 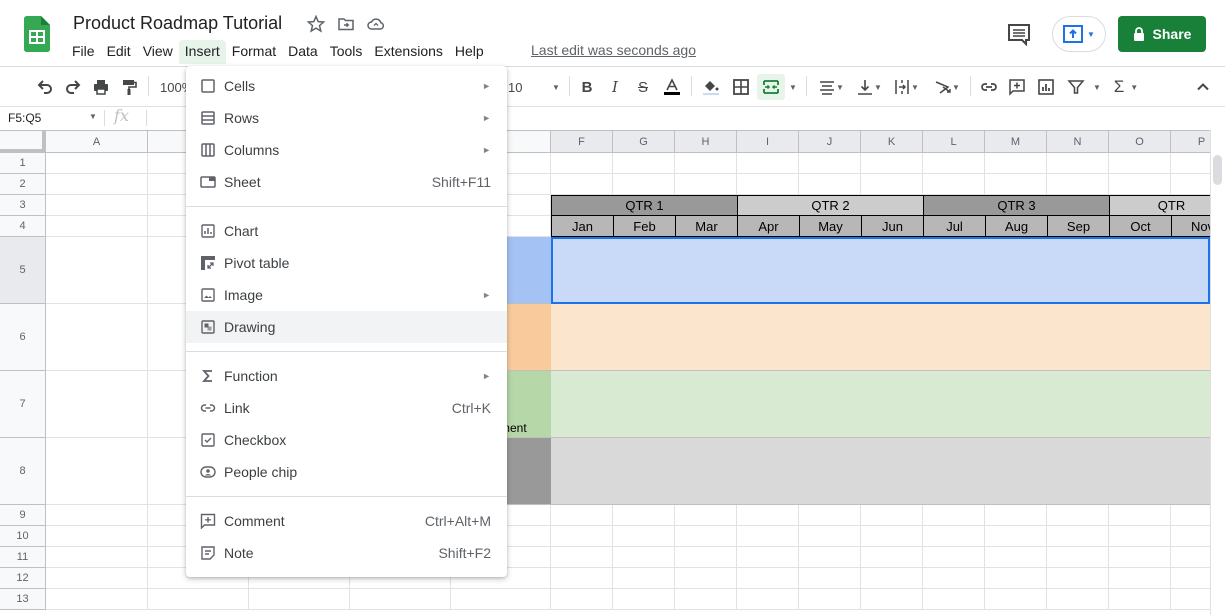 I want to click on month-header: Sep, so click(x=1078, y=226).